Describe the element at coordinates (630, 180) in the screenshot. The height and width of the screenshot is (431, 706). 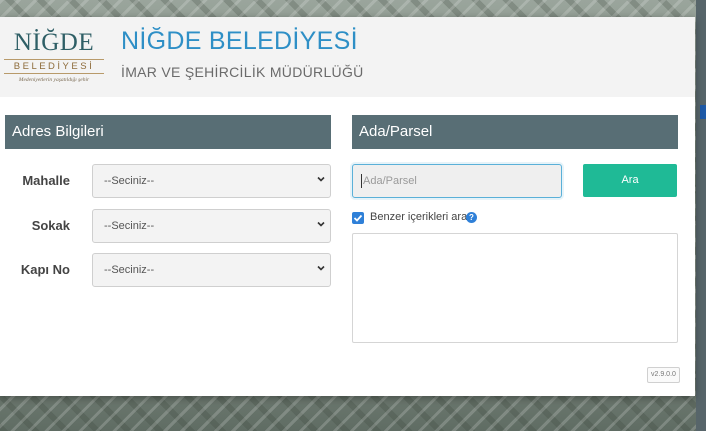
I see `search-button: Ara` at that location.